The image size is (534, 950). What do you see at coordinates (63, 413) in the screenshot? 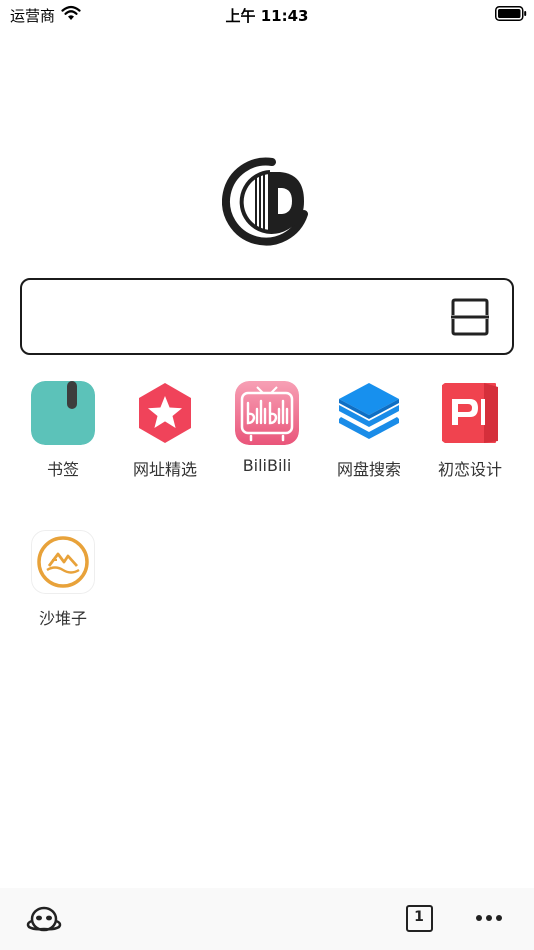
I see `bookmark-icon` at bounding box center [63, 413].